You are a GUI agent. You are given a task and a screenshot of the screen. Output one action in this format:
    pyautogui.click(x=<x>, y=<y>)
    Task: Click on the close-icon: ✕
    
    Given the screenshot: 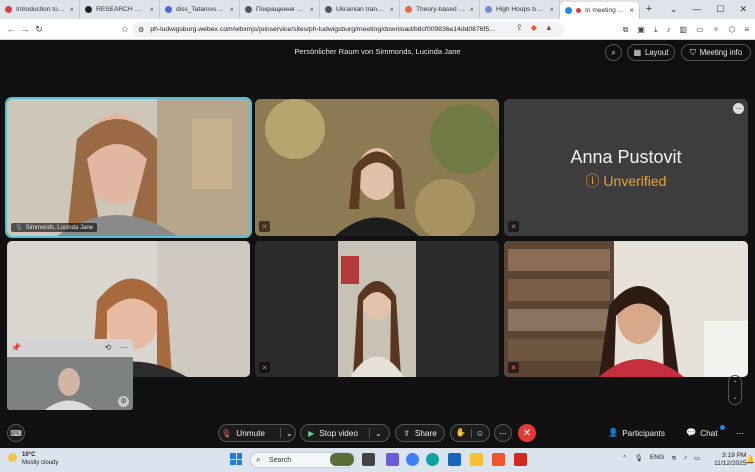 What is the action you would take?
    pyautogui.click(x=527, y=433)
    